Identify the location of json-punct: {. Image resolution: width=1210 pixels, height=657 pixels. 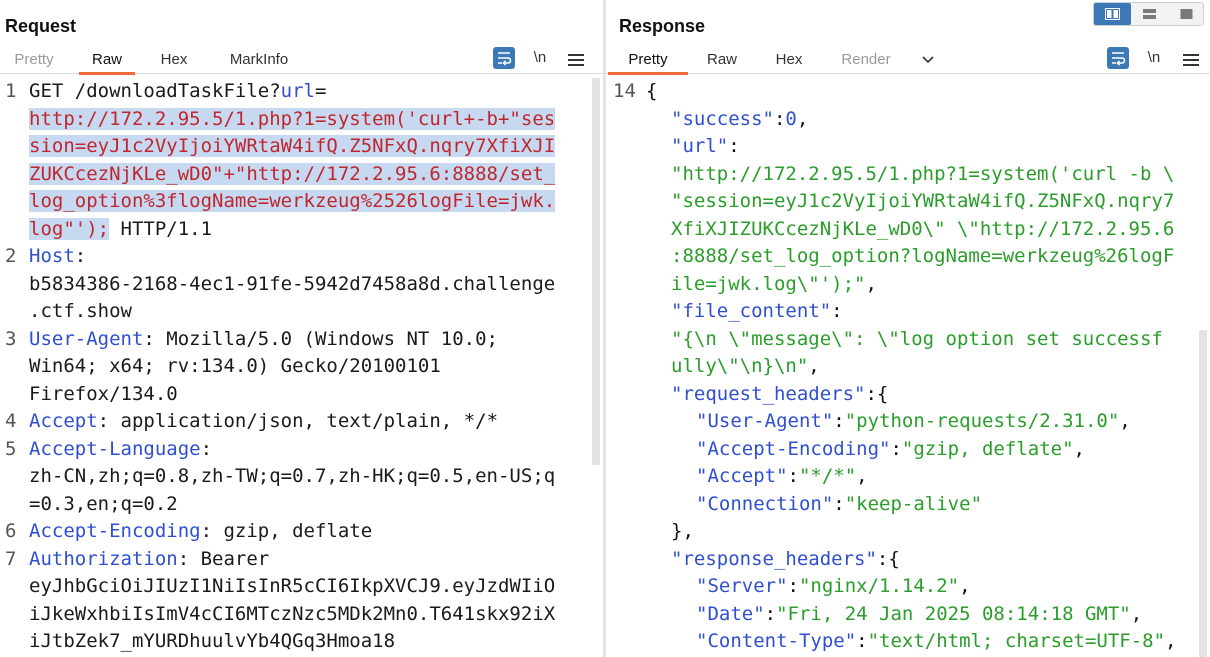
(652, 91).